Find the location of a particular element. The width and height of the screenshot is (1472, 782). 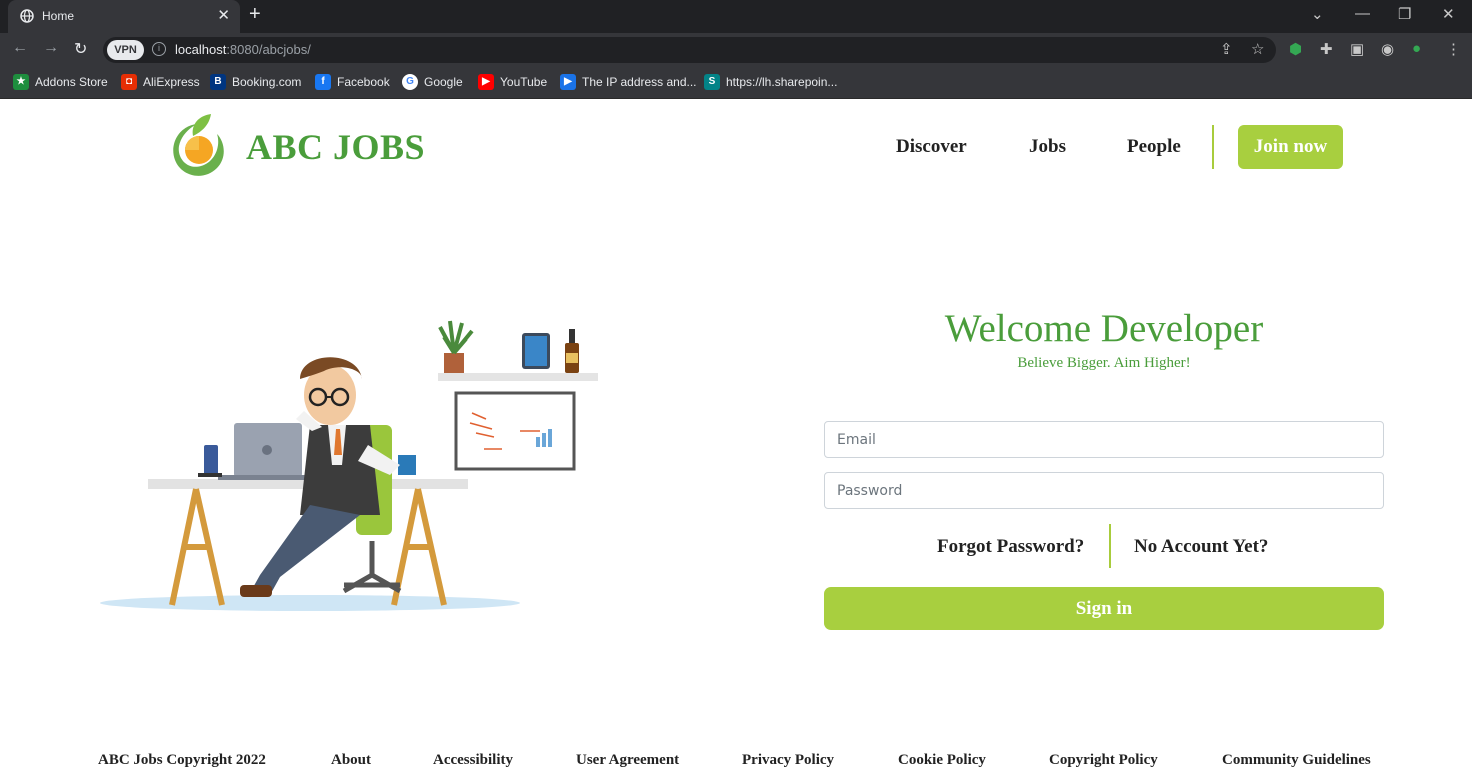

facebook-icon: f is located at coordinates (323, 82).